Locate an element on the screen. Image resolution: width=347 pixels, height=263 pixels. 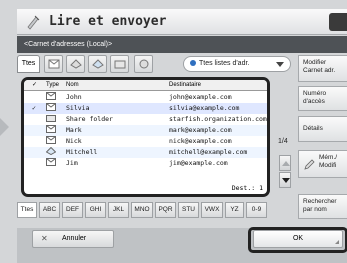
access-number-button: Numéro d'accès is located at coordinates (322, 98).